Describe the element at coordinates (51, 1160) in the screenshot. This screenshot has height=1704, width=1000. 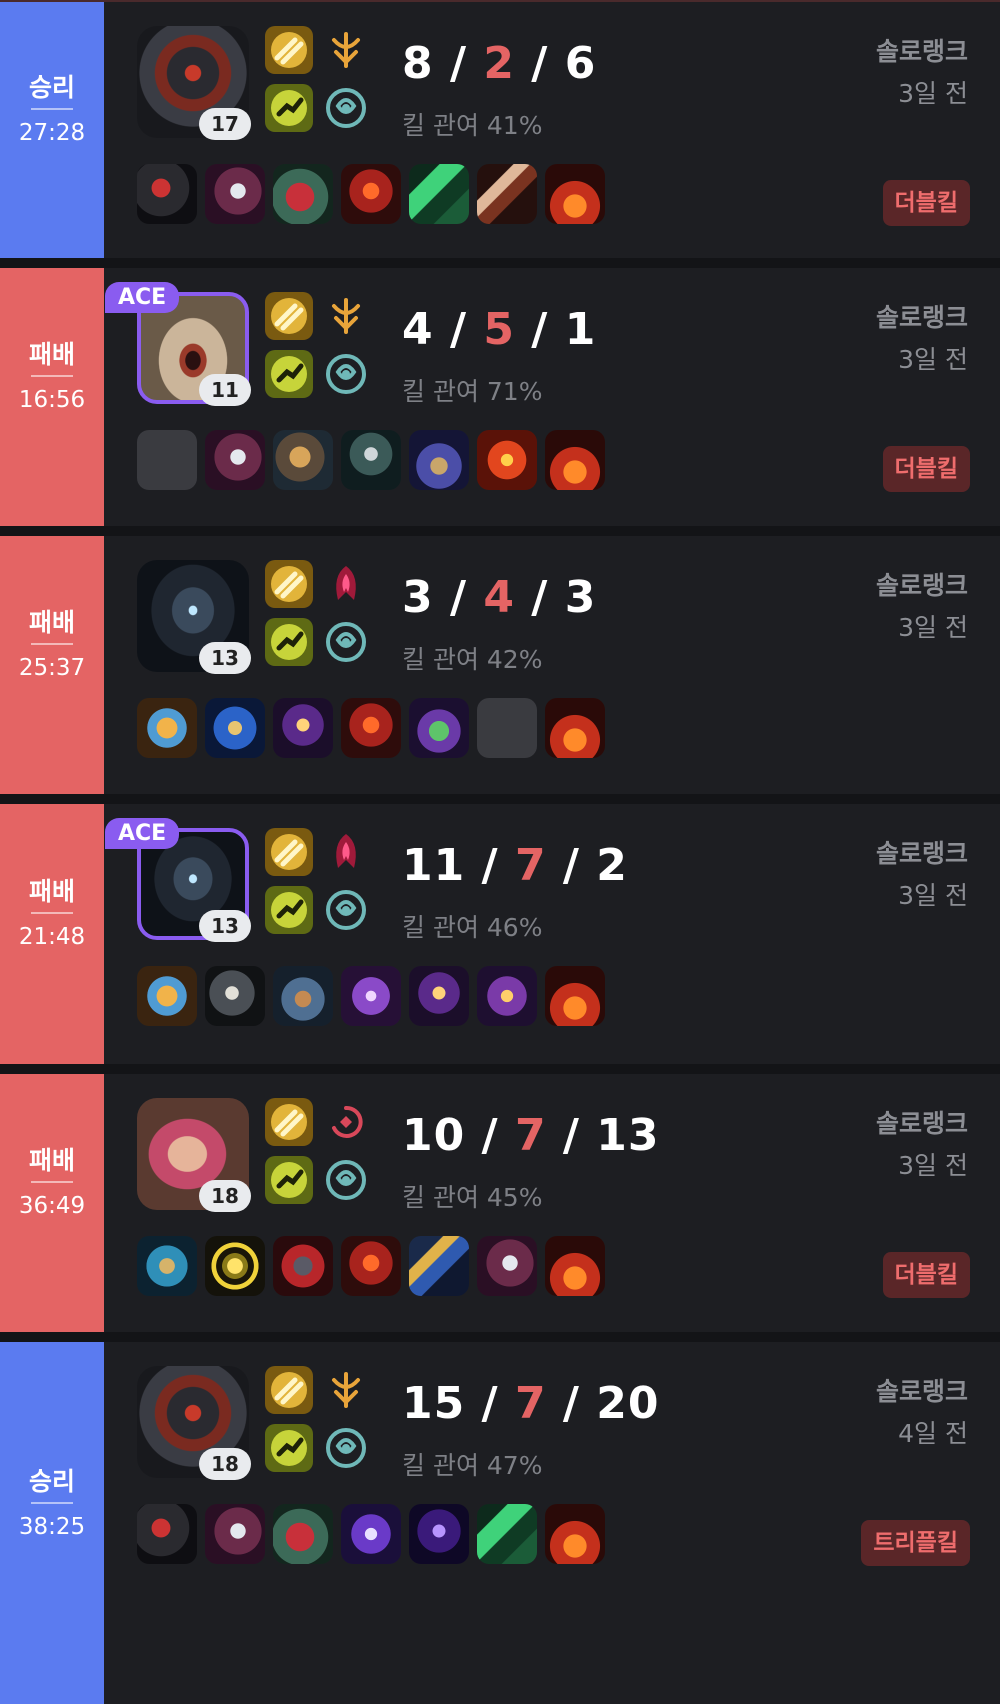
I see `result-label: 패배` at that location.